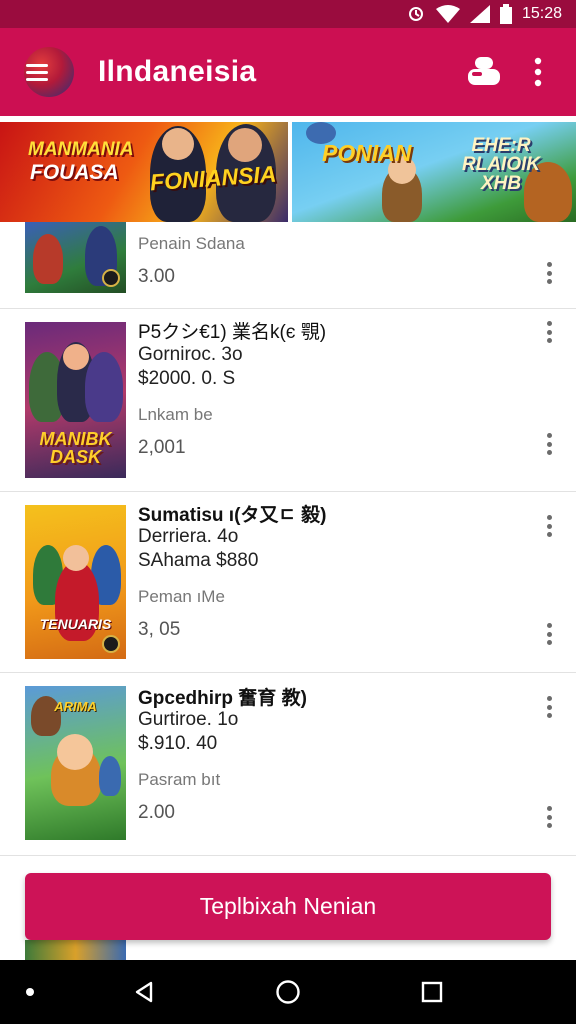 This screenshot has width=576, height=1024. I want to click on promo-card-1: MANMANIA FOUASA FONIANSIA, so click(144, 172).